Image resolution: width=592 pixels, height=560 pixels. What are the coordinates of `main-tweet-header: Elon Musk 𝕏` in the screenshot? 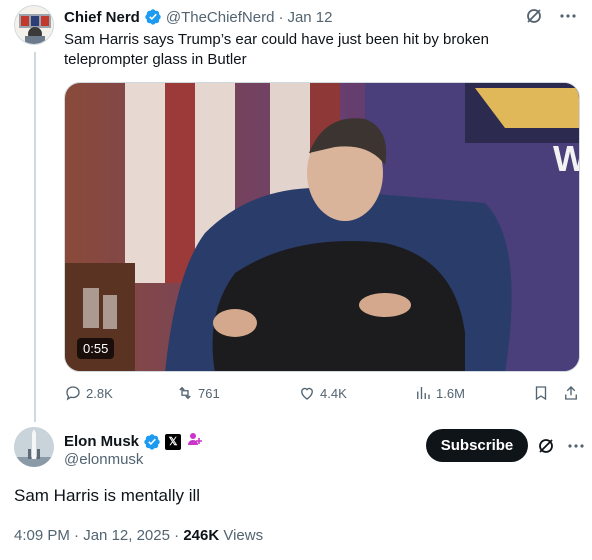 It's located at (133, 441).